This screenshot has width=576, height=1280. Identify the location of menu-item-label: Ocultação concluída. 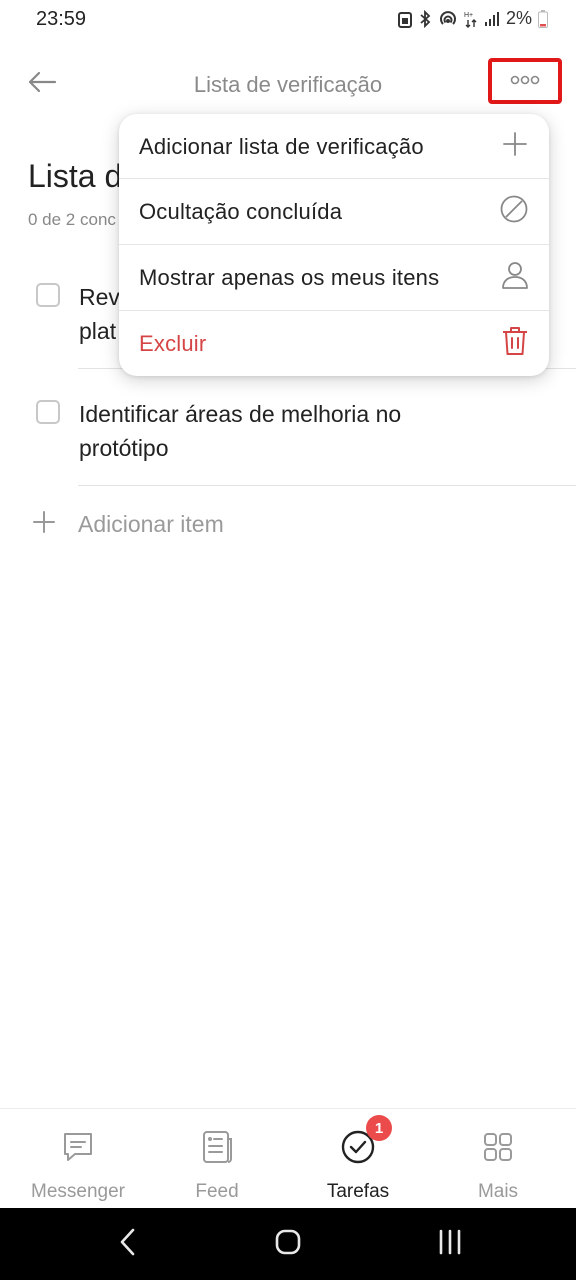
(241, 211).